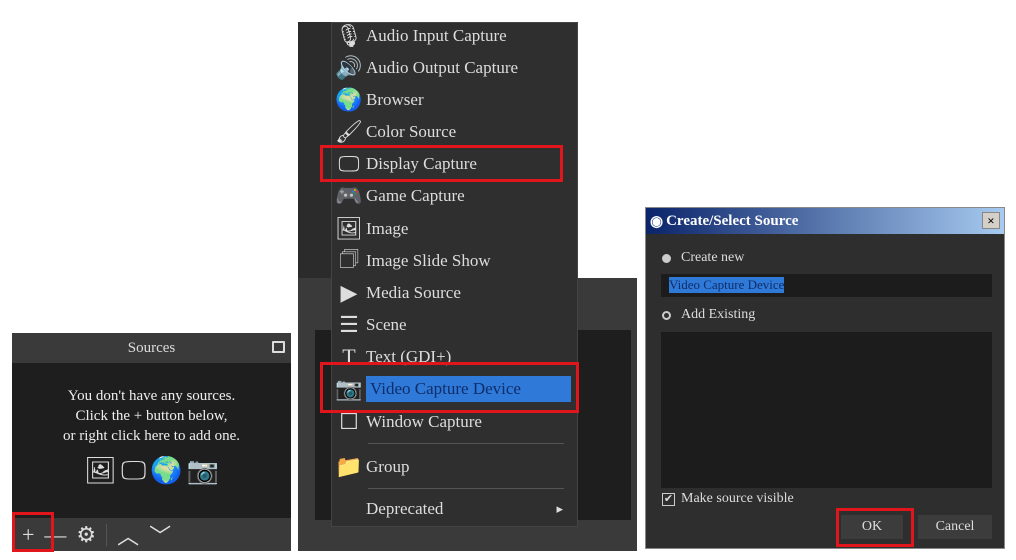 The width and height of the screenshot is (1016, 560). What do you see at coordinates (955, 527) in the screenshot?
I see `cancel-button: Cancel` at bounding box center [955, 527].